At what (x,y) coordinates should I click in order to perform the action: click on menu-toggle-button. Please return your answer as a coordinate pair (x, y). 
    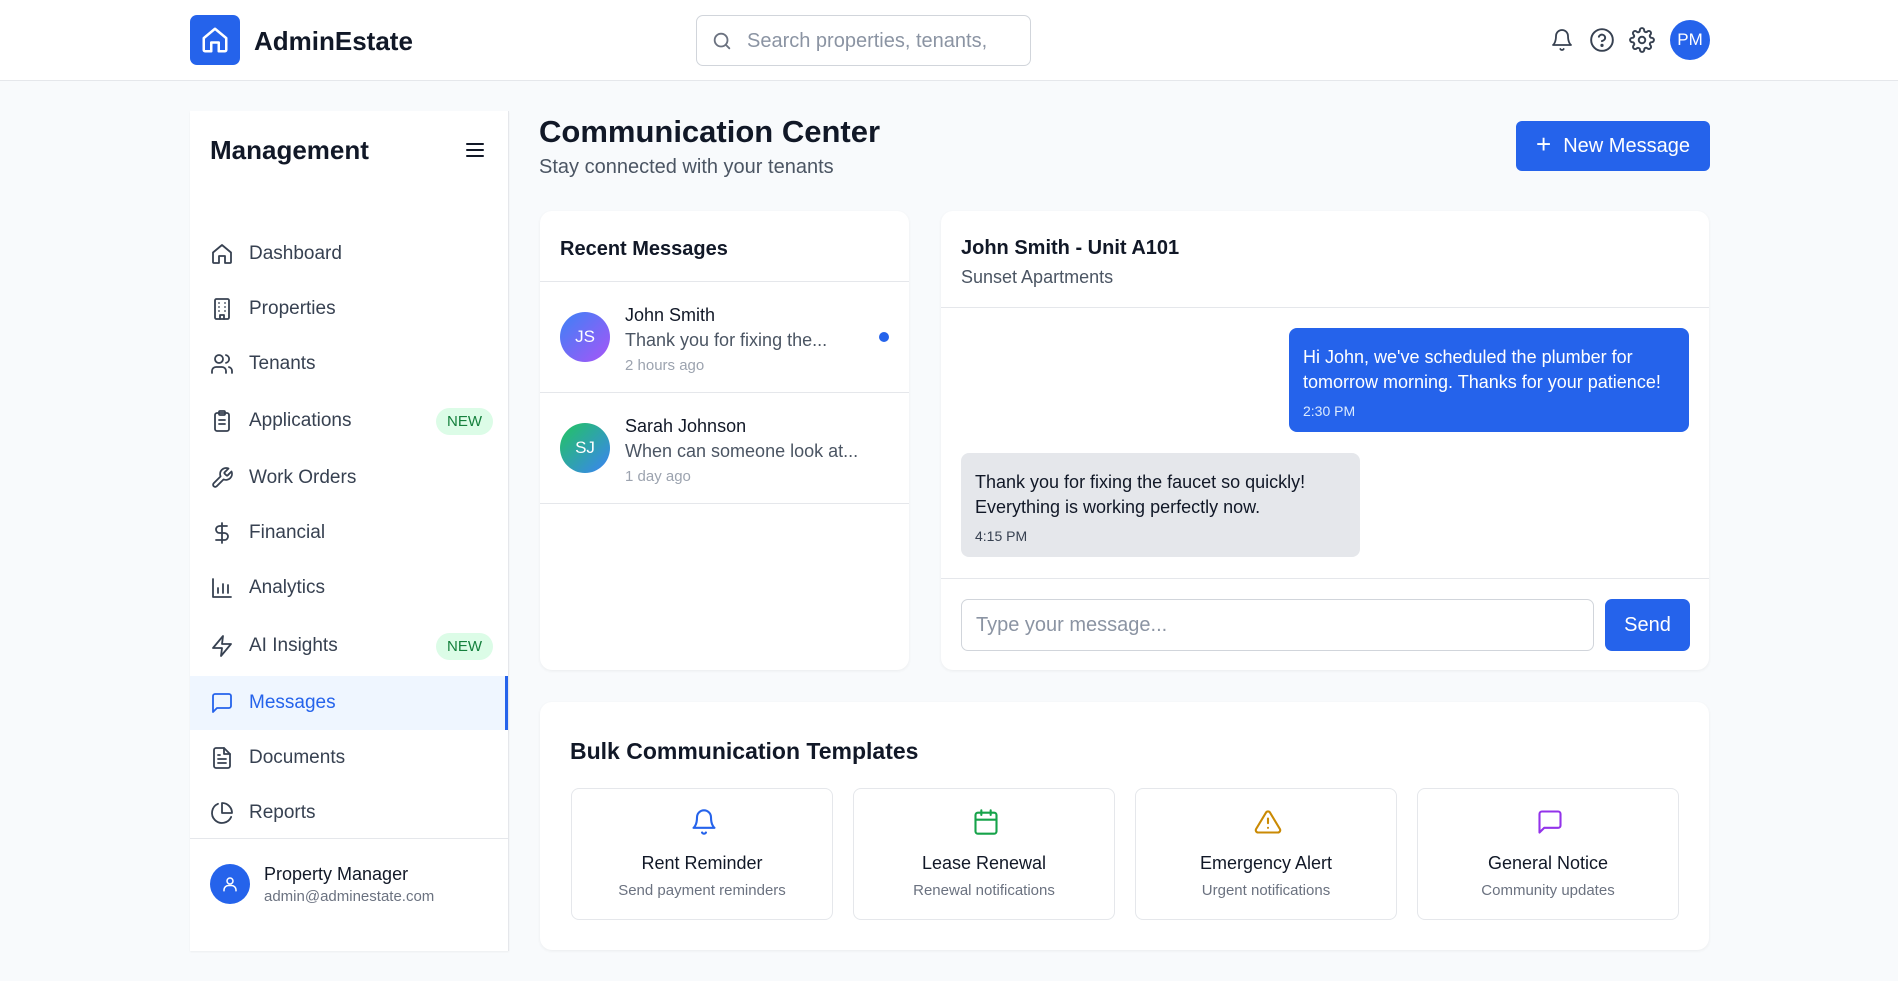
    Looking at the image, I should click on (475, 150).